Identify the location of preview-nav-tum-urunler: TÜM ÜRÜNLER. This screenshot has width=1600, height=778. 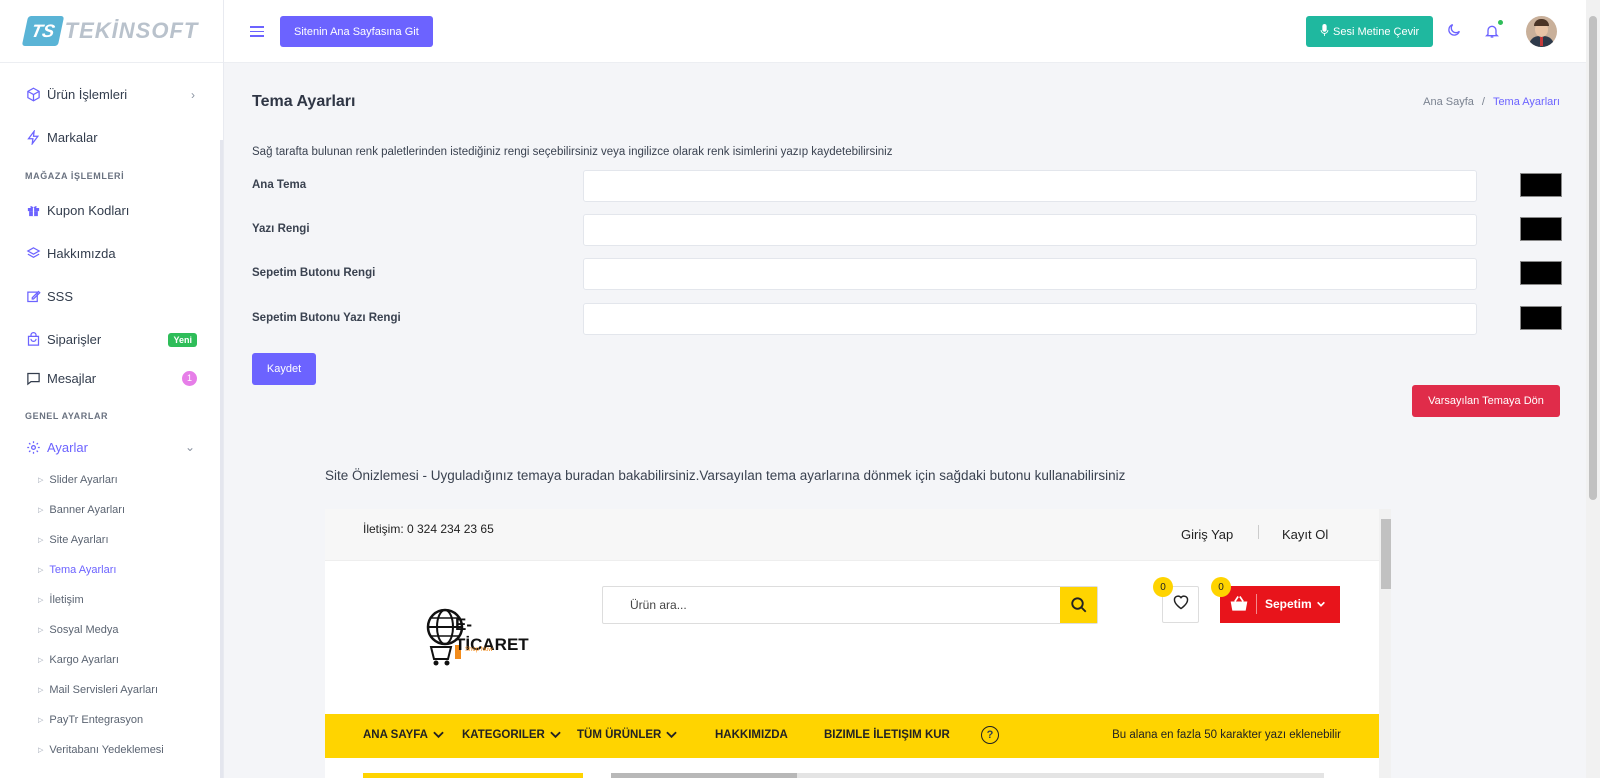
(627, 735).